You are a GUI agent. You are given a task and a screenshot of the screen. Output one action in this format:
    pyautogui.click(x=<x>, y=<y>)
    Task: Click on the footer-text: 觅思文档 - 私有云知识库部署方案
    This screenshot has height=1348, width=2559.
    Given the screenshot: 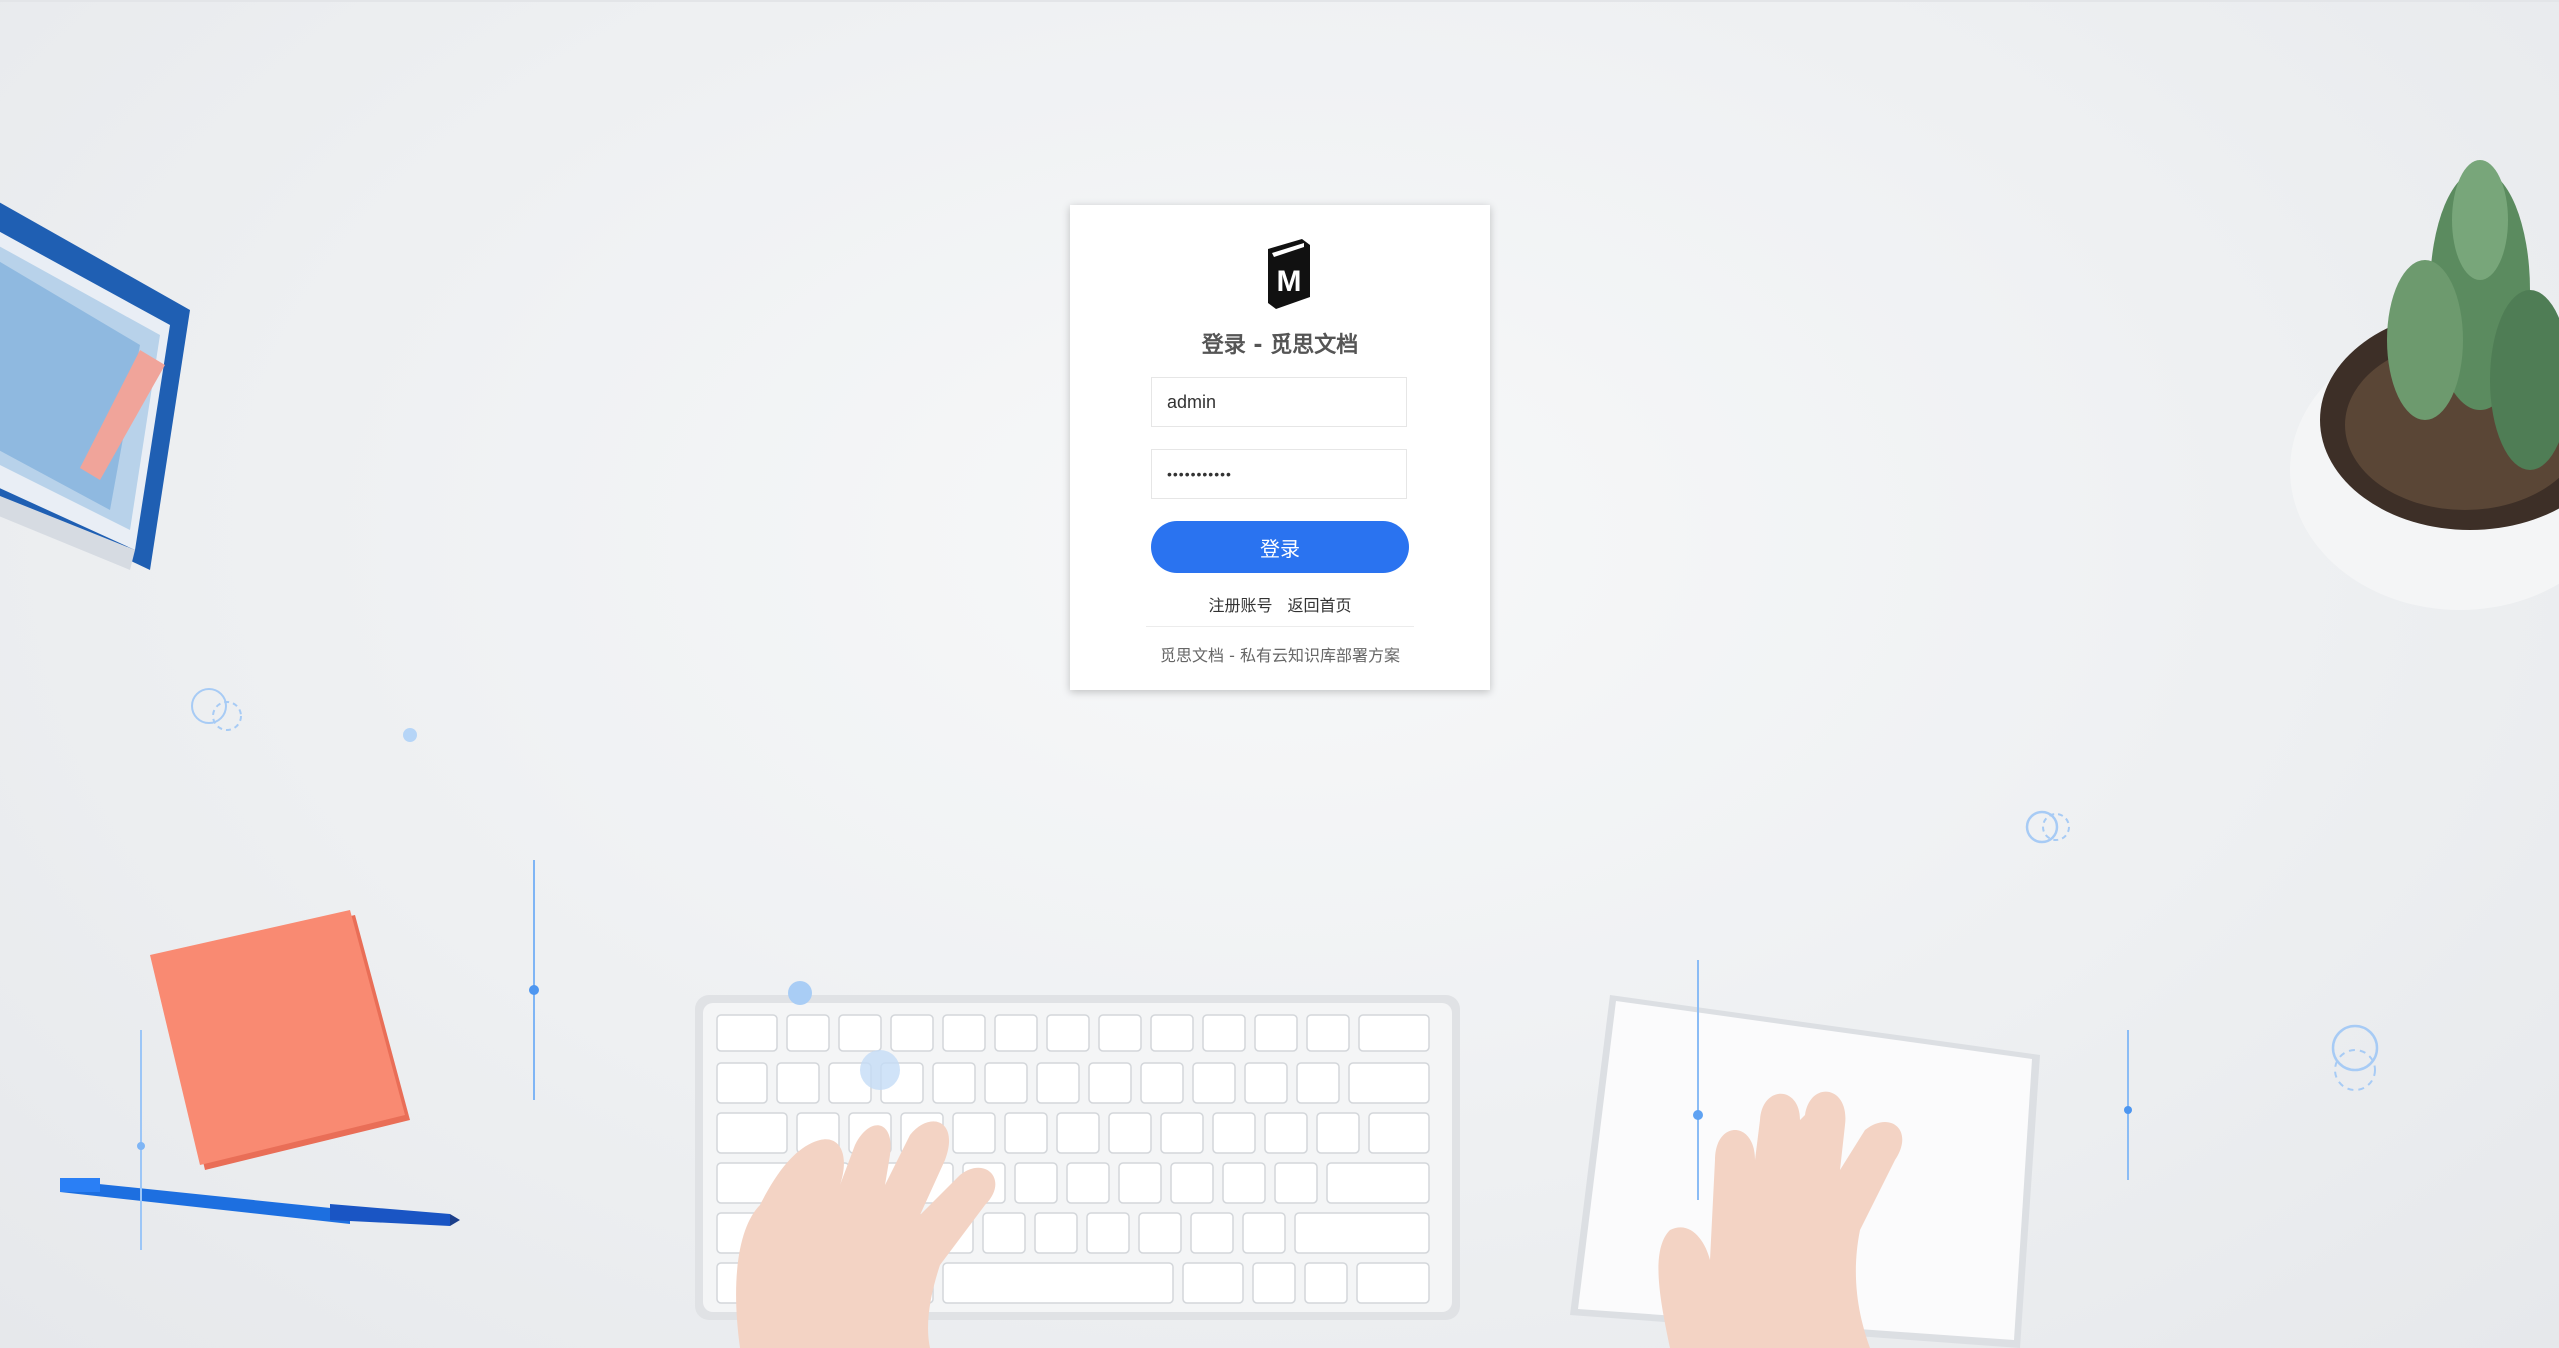 What is the action you would take?
    pyautogui.click(x=1280, y=655)
    